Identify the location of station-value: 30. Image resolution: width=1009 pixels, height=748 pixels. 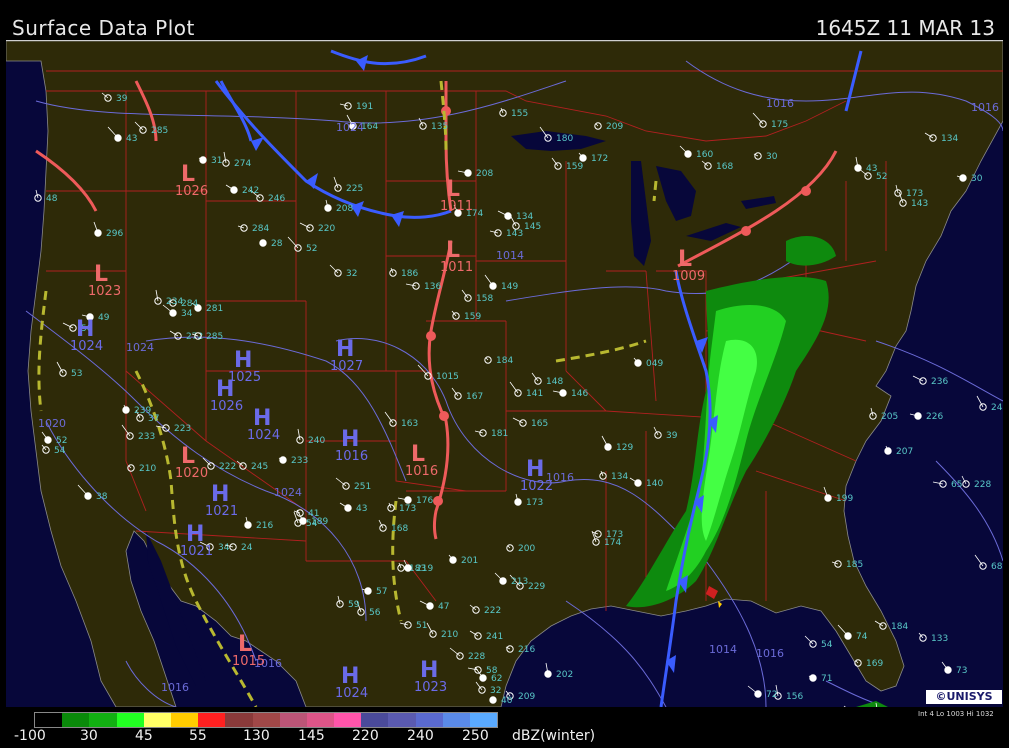
(772, 157).